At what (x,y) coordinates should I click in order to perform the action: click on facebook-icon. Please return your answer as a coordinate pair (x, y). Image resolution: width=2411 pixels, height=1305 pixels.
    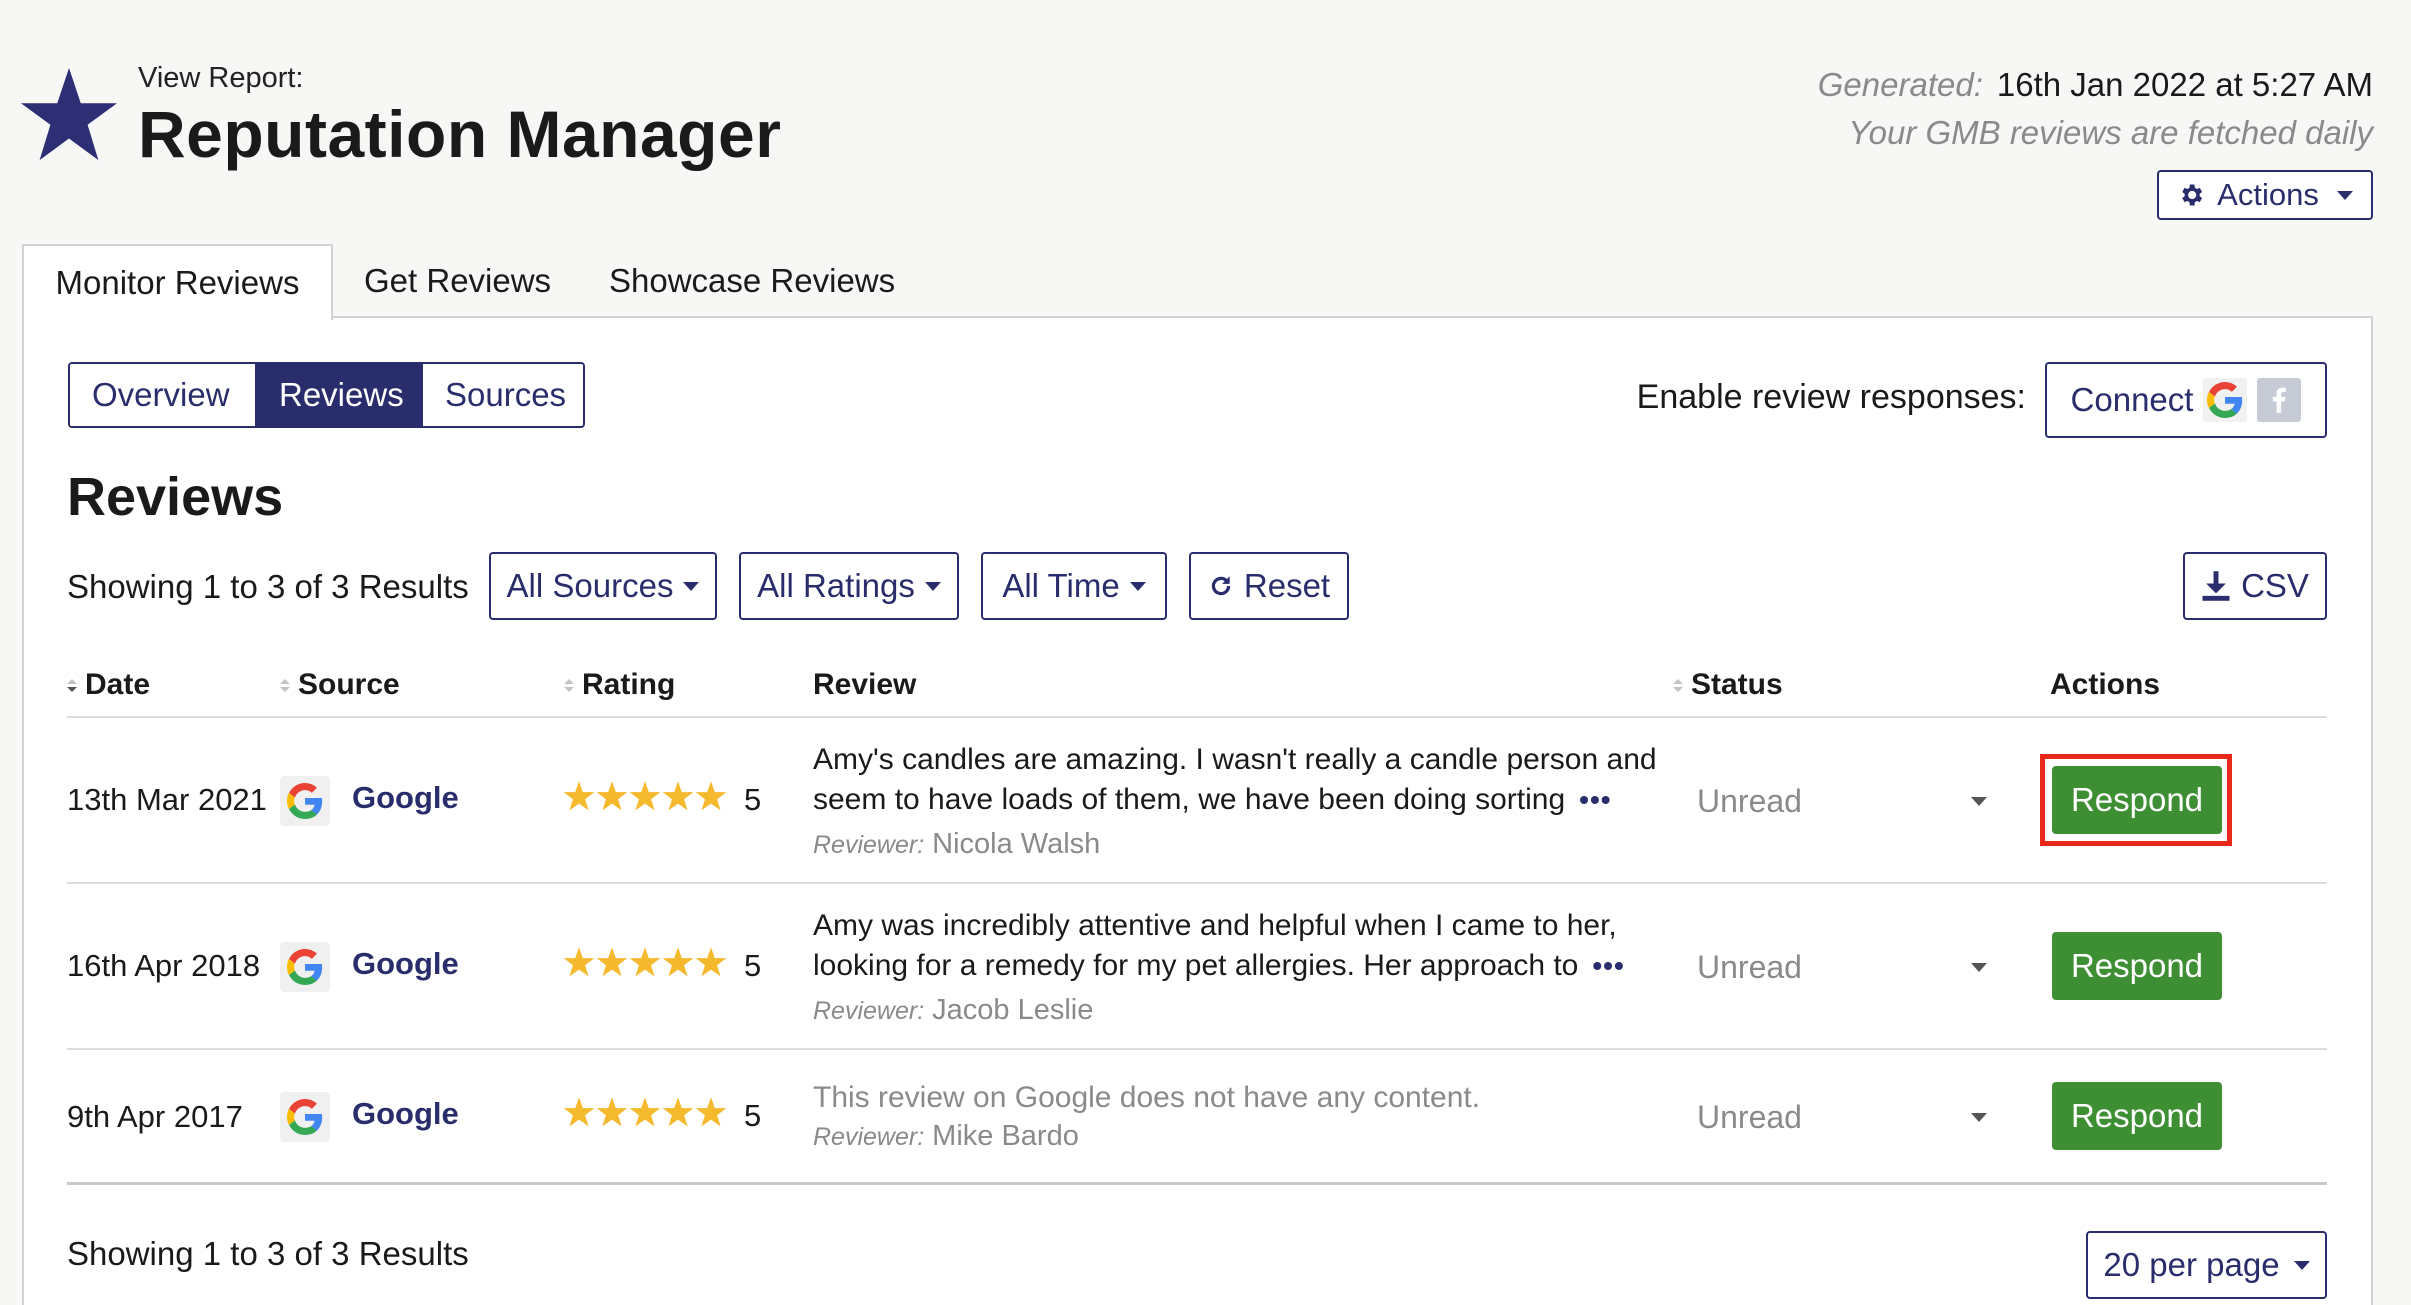
    Looking at the image, I should click on (2279, 400).